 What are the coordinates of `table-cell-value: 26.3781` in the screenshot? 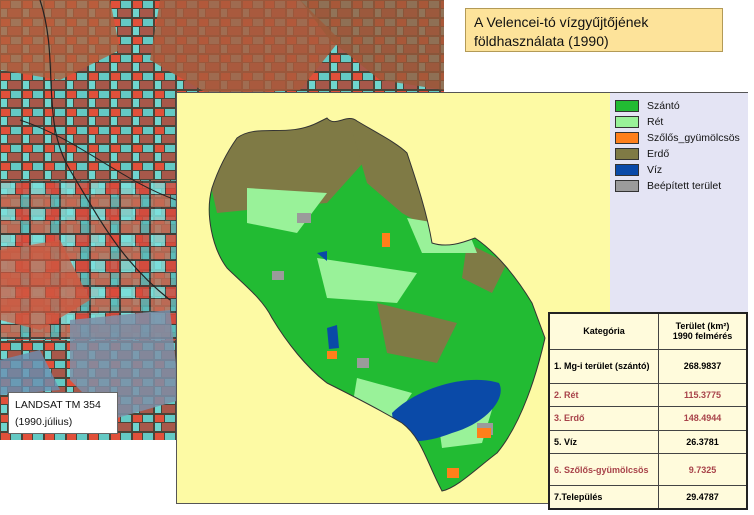 It's located at (703, 442).